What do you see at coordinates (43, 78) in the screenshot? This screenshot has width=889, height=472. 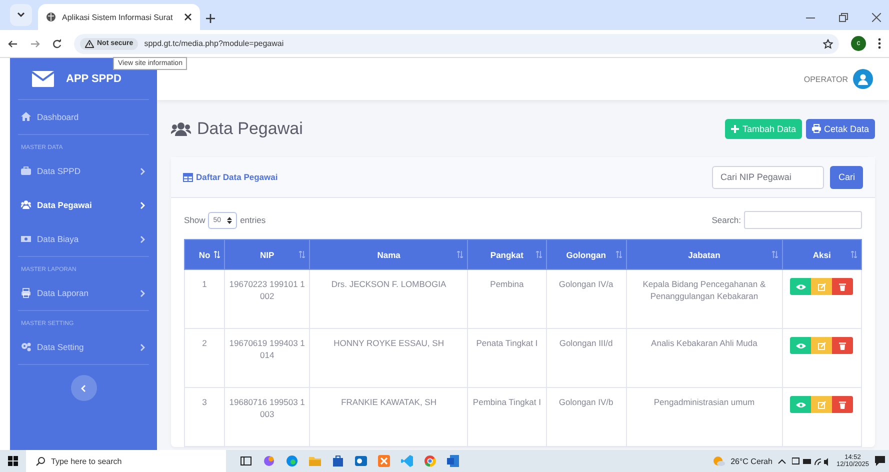 I see `envelope-icon` at bounding box center [43, 78].